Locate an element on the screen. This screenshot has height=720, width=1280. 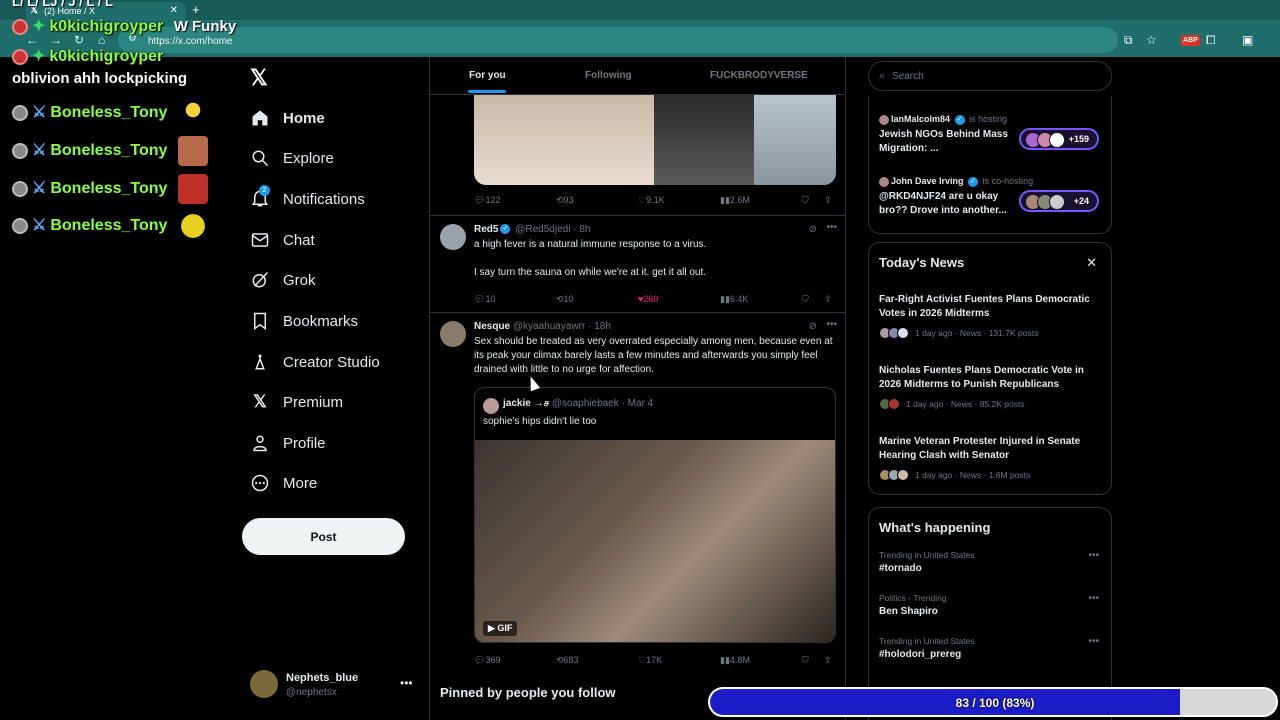
tab-following: Following is located at coordinates (608, 75).